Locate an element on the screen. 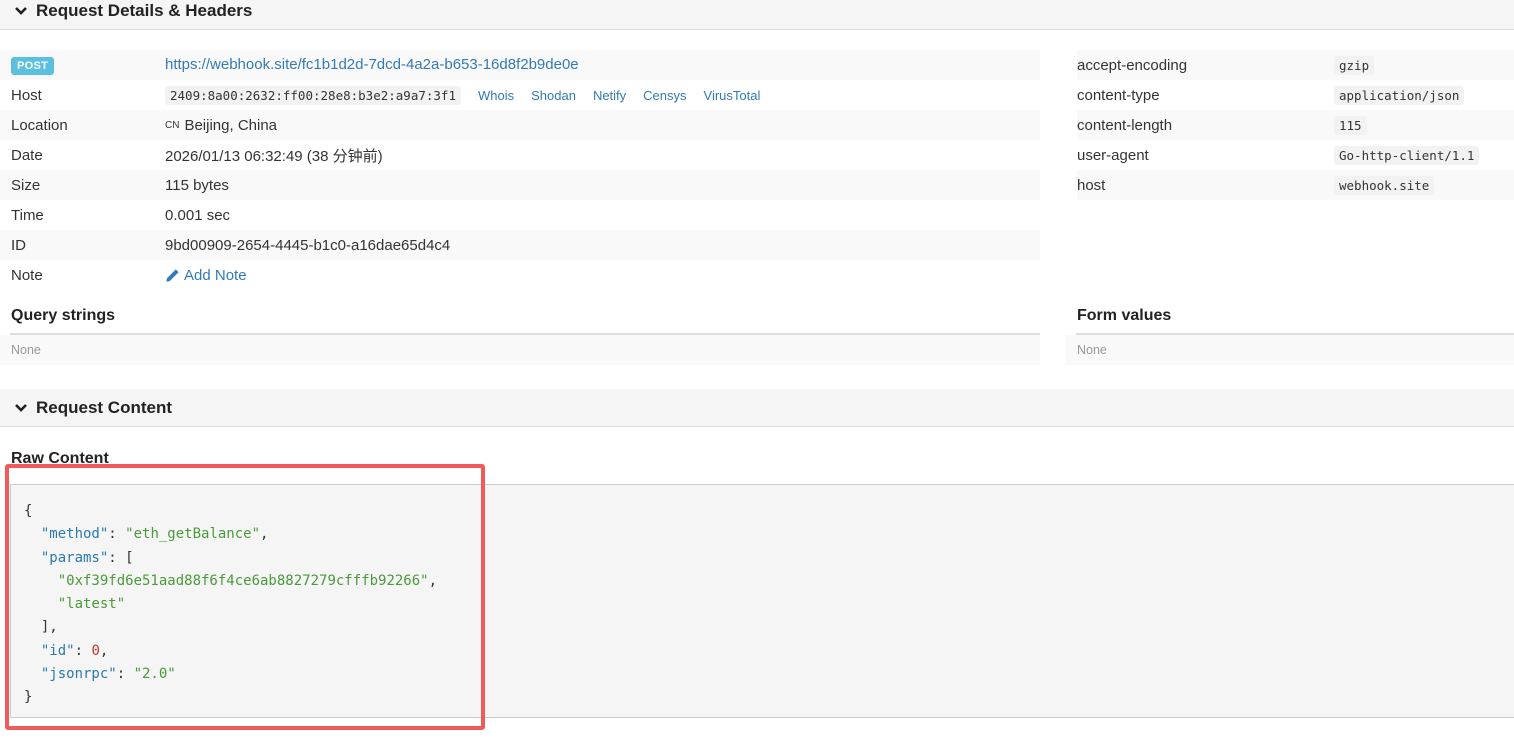  host-value: 2409:8a00:2632:ff00:28e8:b3e2:a9a7:3f1 is located at coordinates (313, 95).